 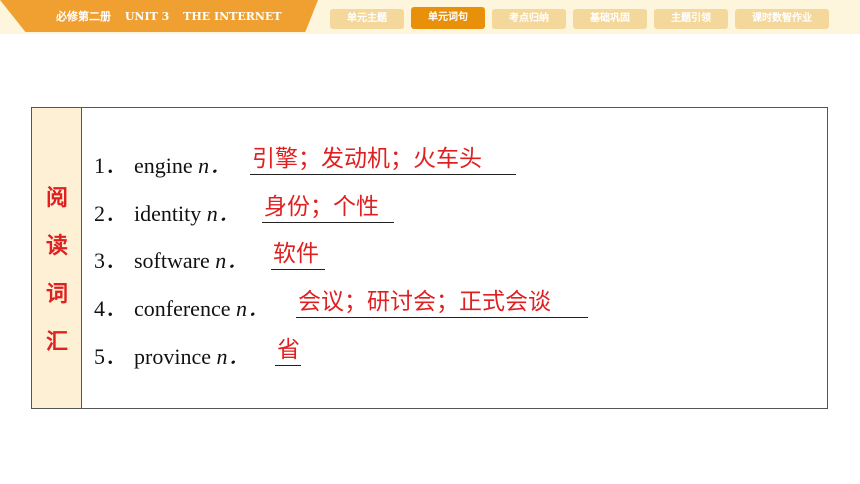 What do you see at coordinates (529, 19) in the screenshot?
I see `nav-key-points-button: 考点归纳` at bounding box center [529, 19].